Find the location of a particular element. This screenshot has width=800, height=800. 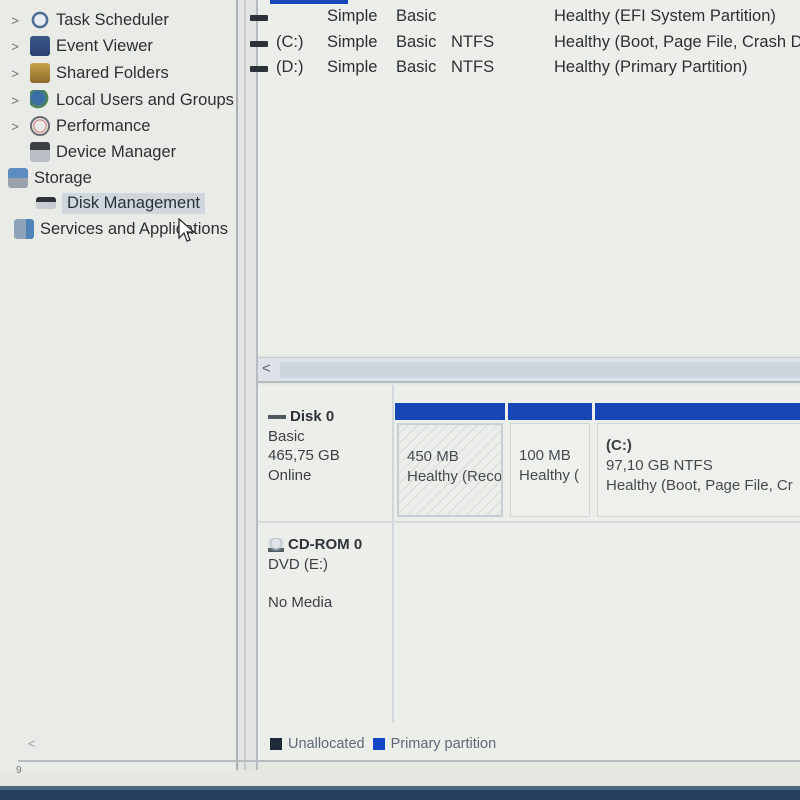

taskbar is located at coordinates (400, 793).